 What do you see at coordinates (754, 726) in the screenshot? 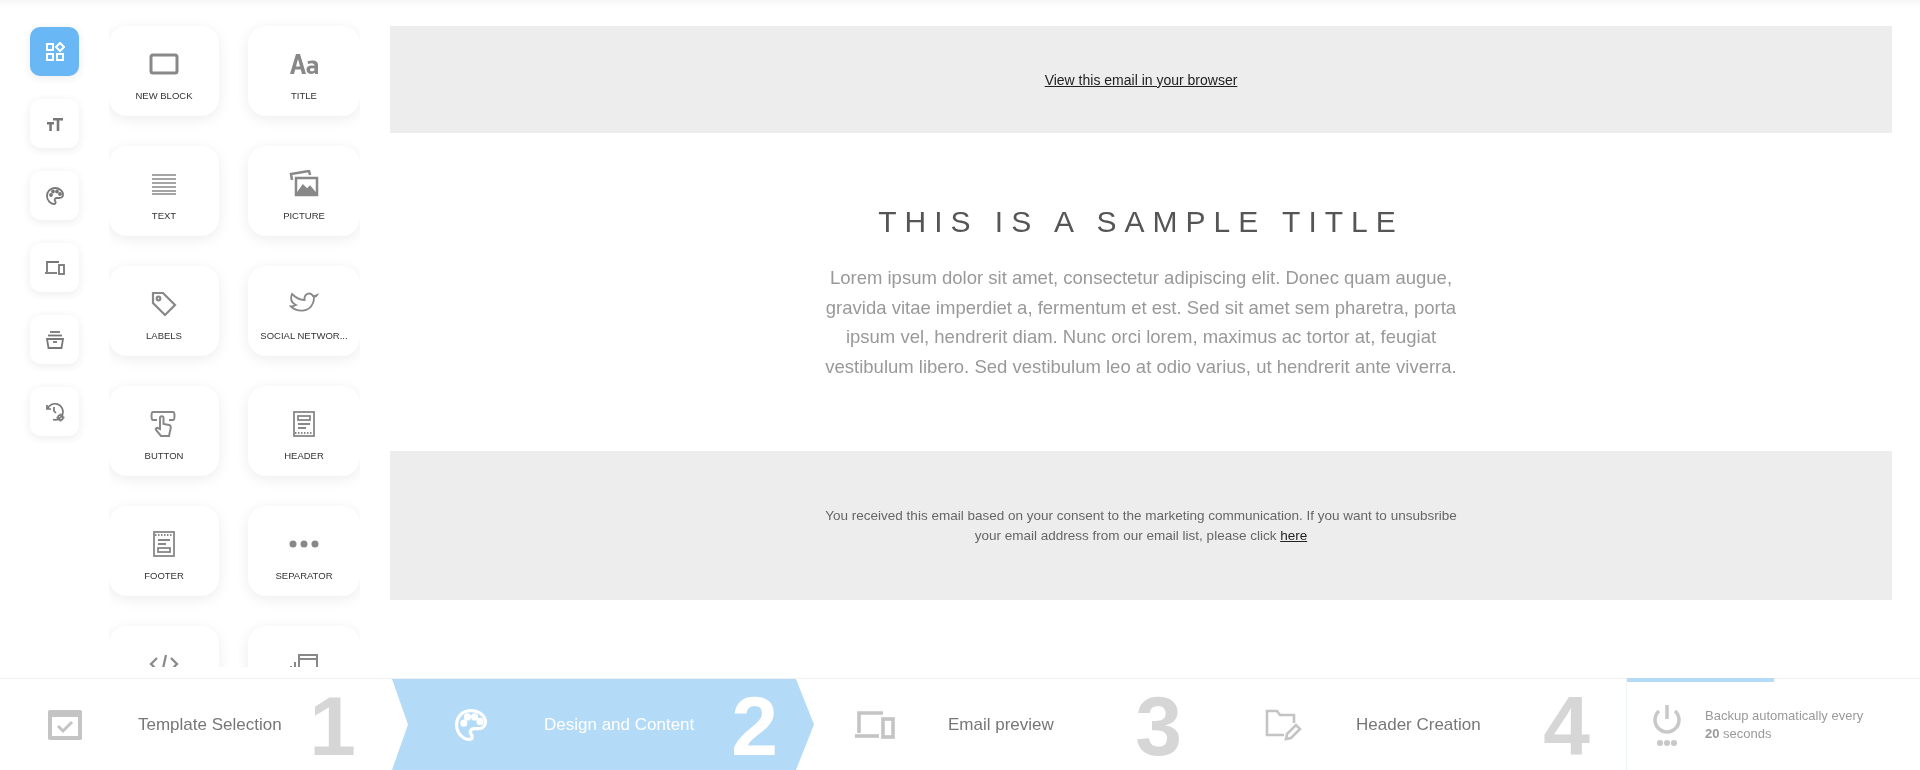
I see `step-number: 2` at bounding box center [754, 726].